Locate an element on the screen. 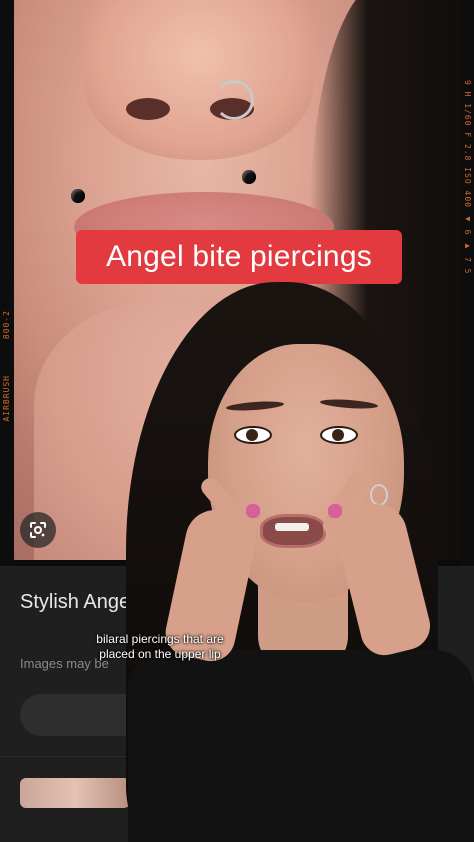  right-angel-bite-stud is located at coordinates (249, 177).